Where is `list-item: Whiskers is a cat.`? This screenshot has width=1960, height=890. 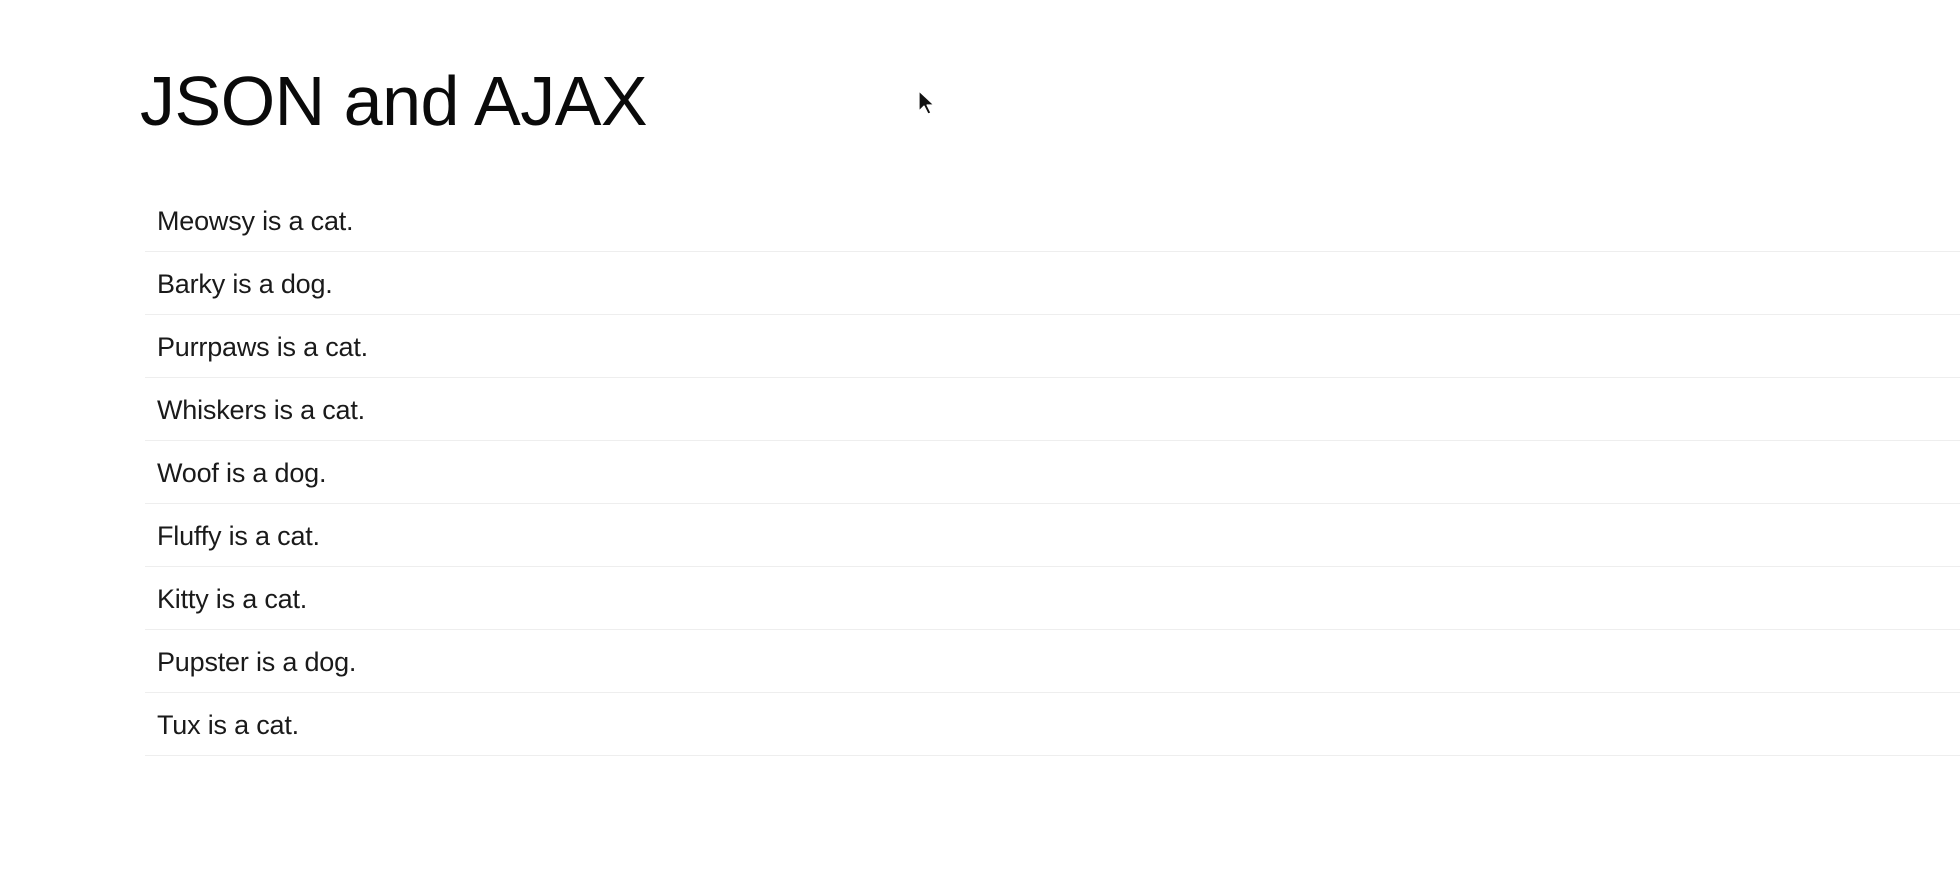
list-item: Whiskers is a cat. is located at coordinates (1052, 409).